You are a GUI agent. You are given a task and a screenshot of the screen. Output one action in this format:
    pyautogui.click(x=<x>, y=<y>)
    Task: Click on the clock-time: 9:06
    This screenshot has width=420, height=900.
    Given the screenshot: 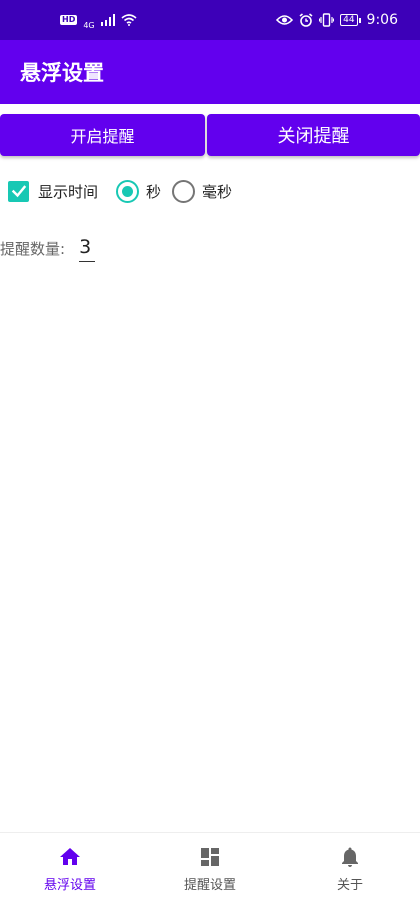 What is the action you would take?
    pyautogui.click(x=382, y=20)
    